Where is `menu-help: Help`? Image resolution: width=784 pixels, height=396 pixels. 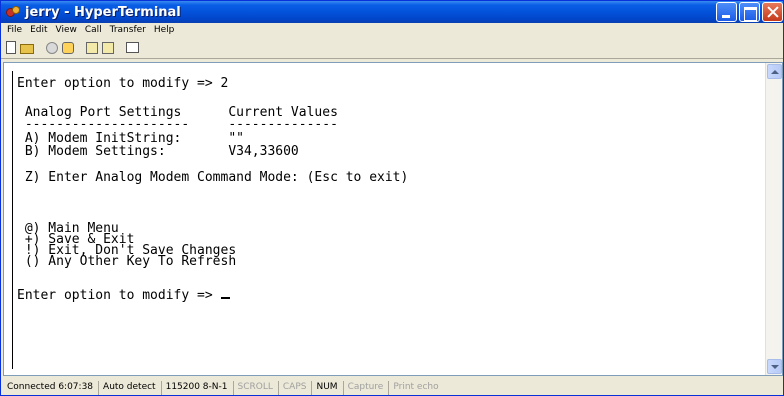
menu-help: Help is located at coordinates (164, 30).